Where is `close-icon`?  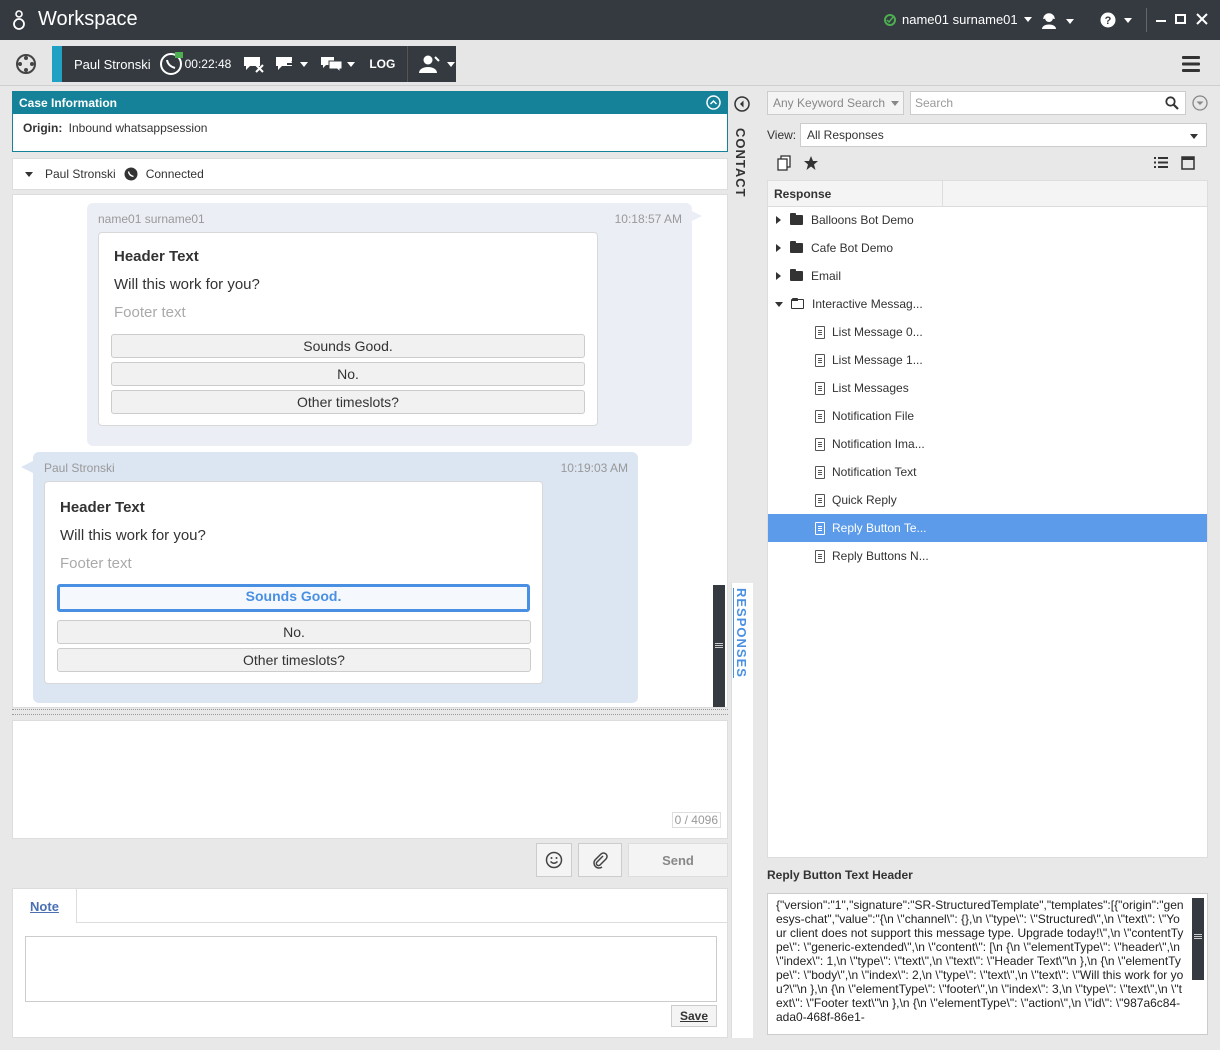 close-icon is located at coordinates (1202, 19).